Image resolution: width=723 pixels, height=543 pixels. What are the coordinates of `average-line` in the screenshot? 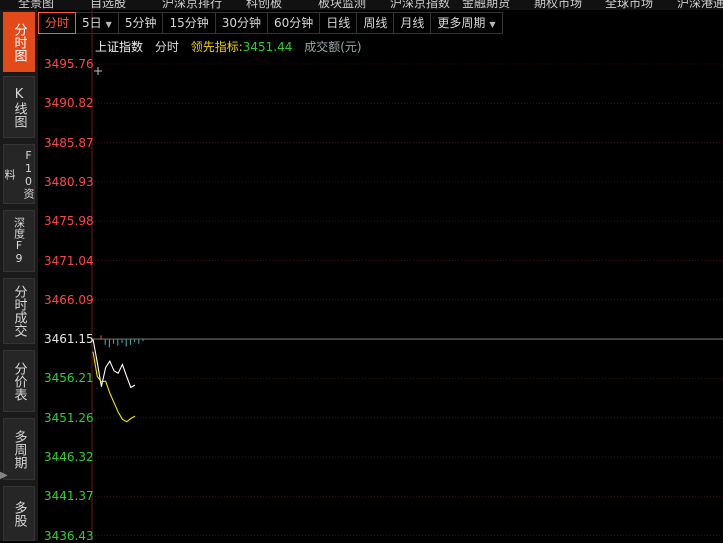 It's located at (114, 387).